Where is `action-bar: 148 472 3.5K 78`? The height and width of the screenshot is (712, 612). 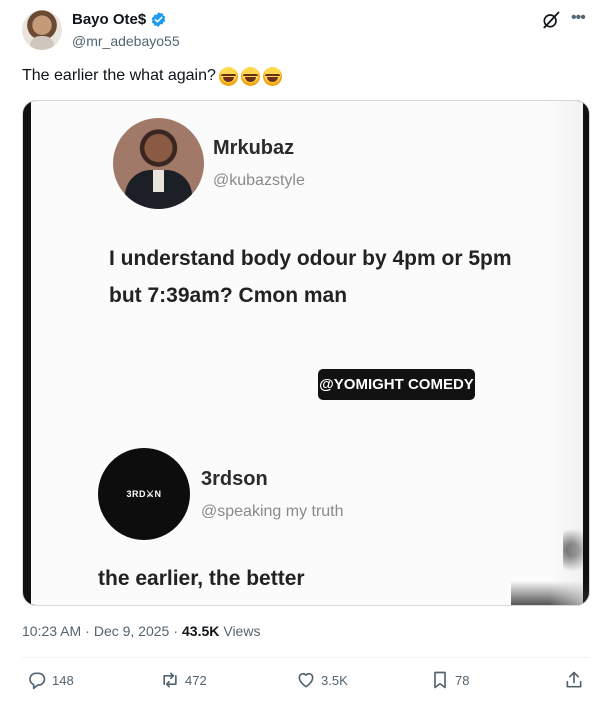
action-bar: 148 472 3.5K 78 is located at coordinates (306, 682).